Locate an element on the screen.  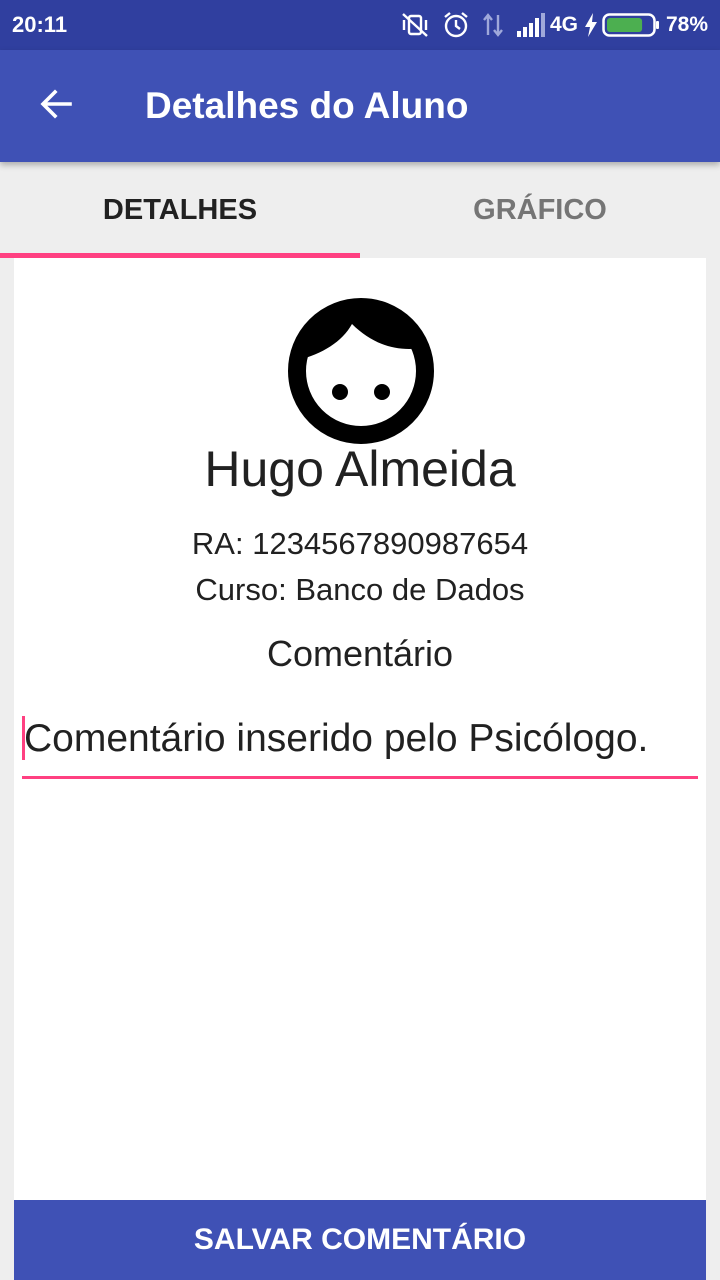
signal-icon is located at coordinates (531, 25).